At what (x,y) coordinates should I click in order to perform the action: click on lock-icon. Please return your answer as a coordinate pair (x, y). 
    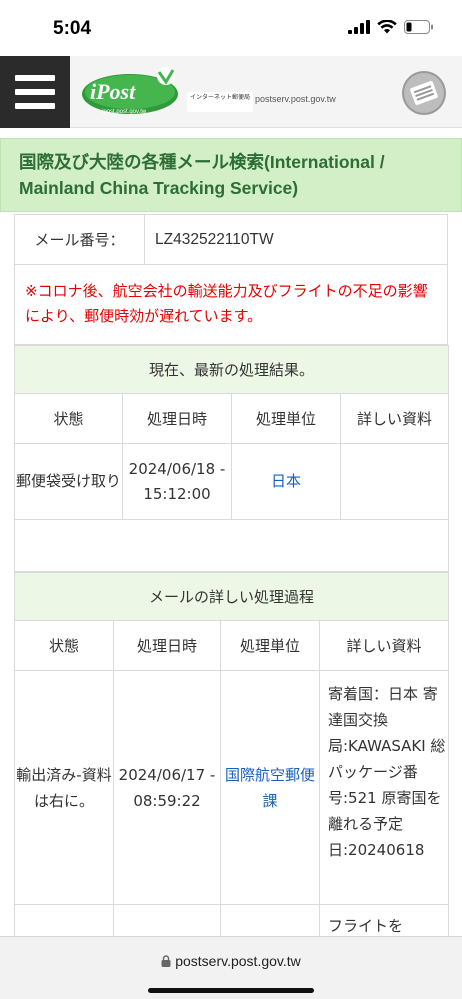
    Looking at the image, I should click on (166, 961).